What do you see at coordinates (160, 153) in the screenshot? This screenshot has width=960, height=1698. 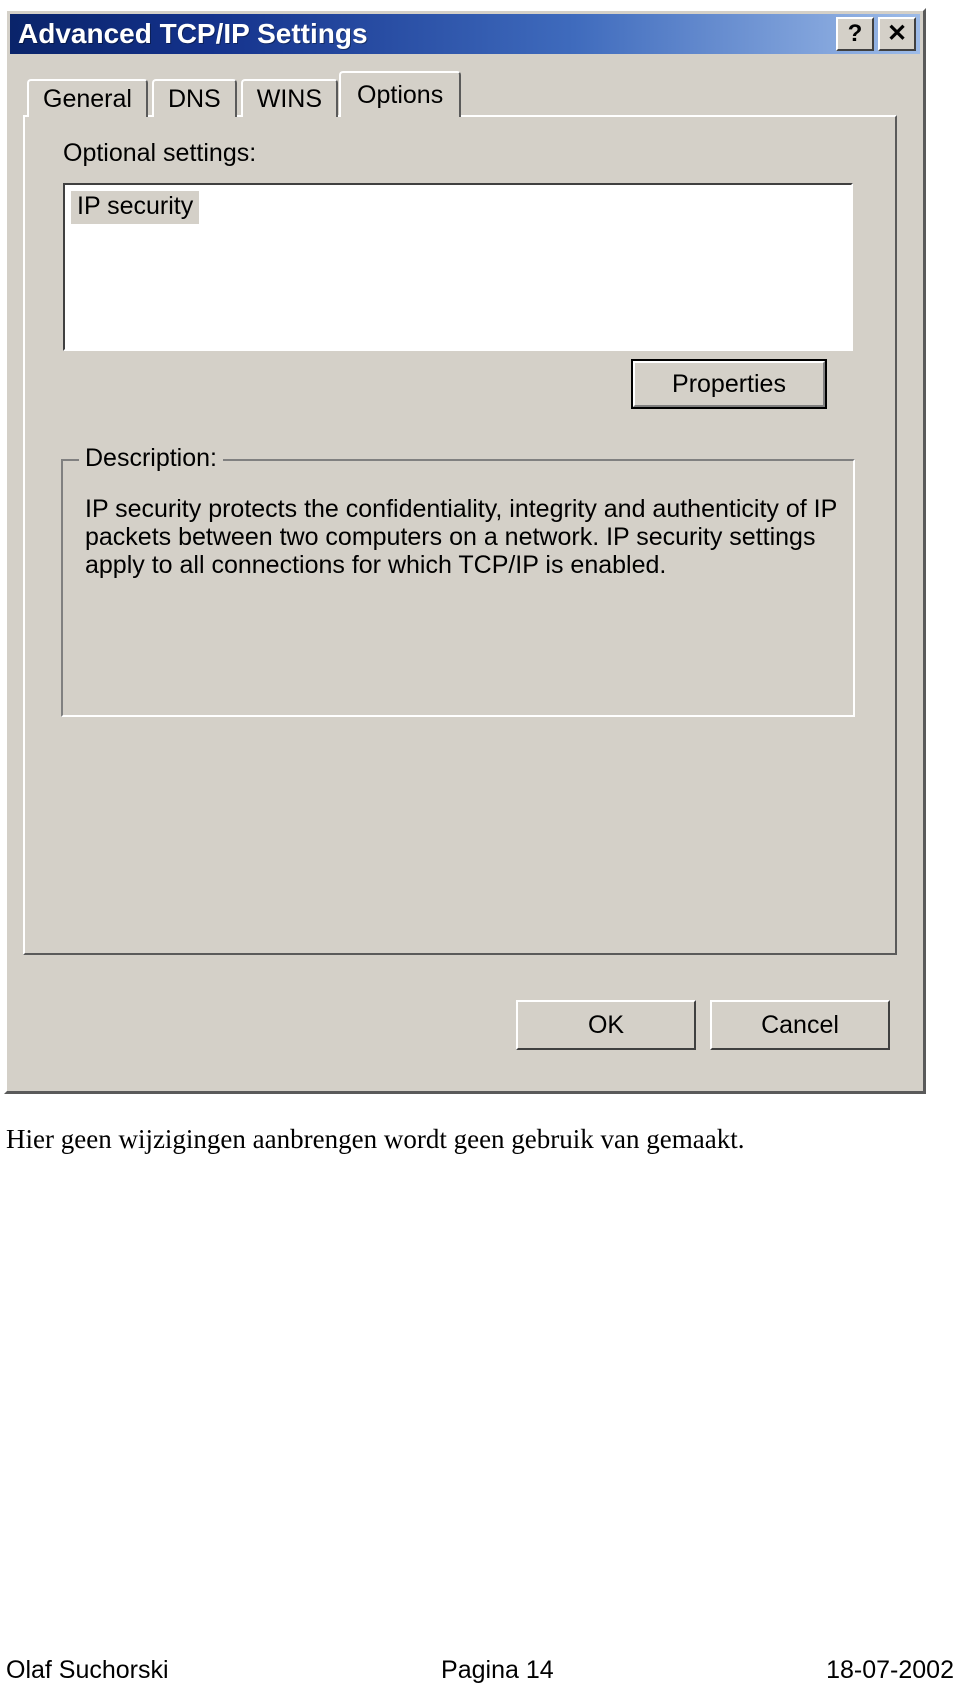 I see `optional-settings-label: Optional settings:` at bounding box center [160, 153].